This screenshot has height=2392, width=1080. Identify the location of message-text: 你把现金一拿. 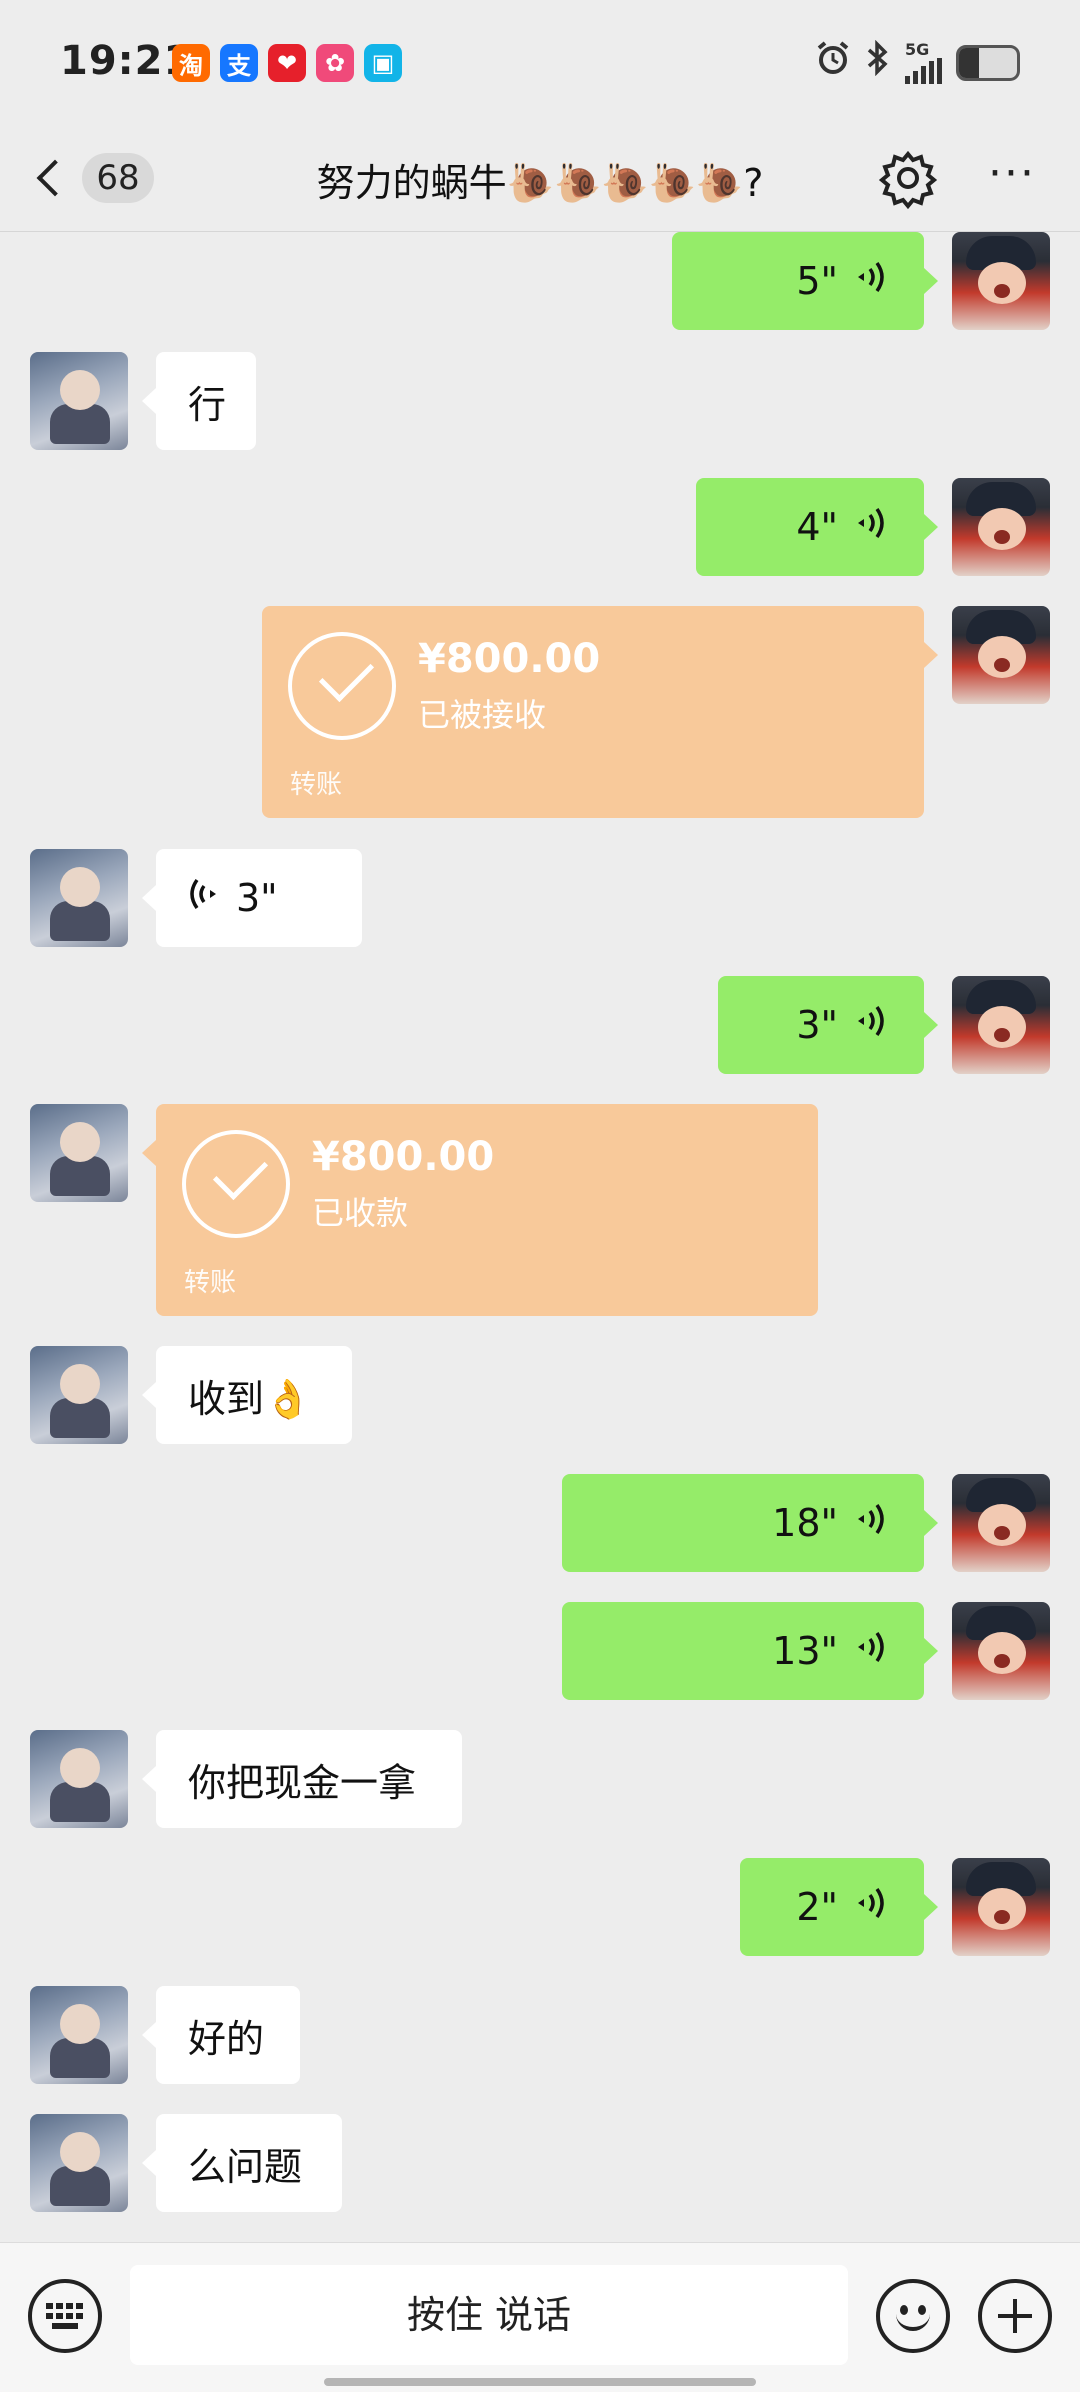
(302, 1782).